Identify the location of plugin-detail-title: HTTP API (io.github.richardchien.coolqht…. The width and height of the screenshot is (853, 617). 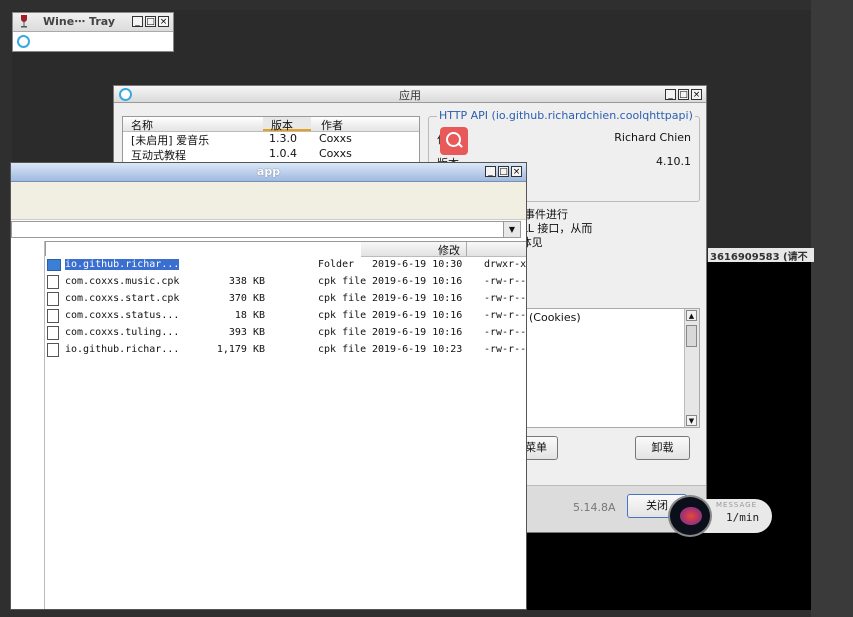
(566, 115).